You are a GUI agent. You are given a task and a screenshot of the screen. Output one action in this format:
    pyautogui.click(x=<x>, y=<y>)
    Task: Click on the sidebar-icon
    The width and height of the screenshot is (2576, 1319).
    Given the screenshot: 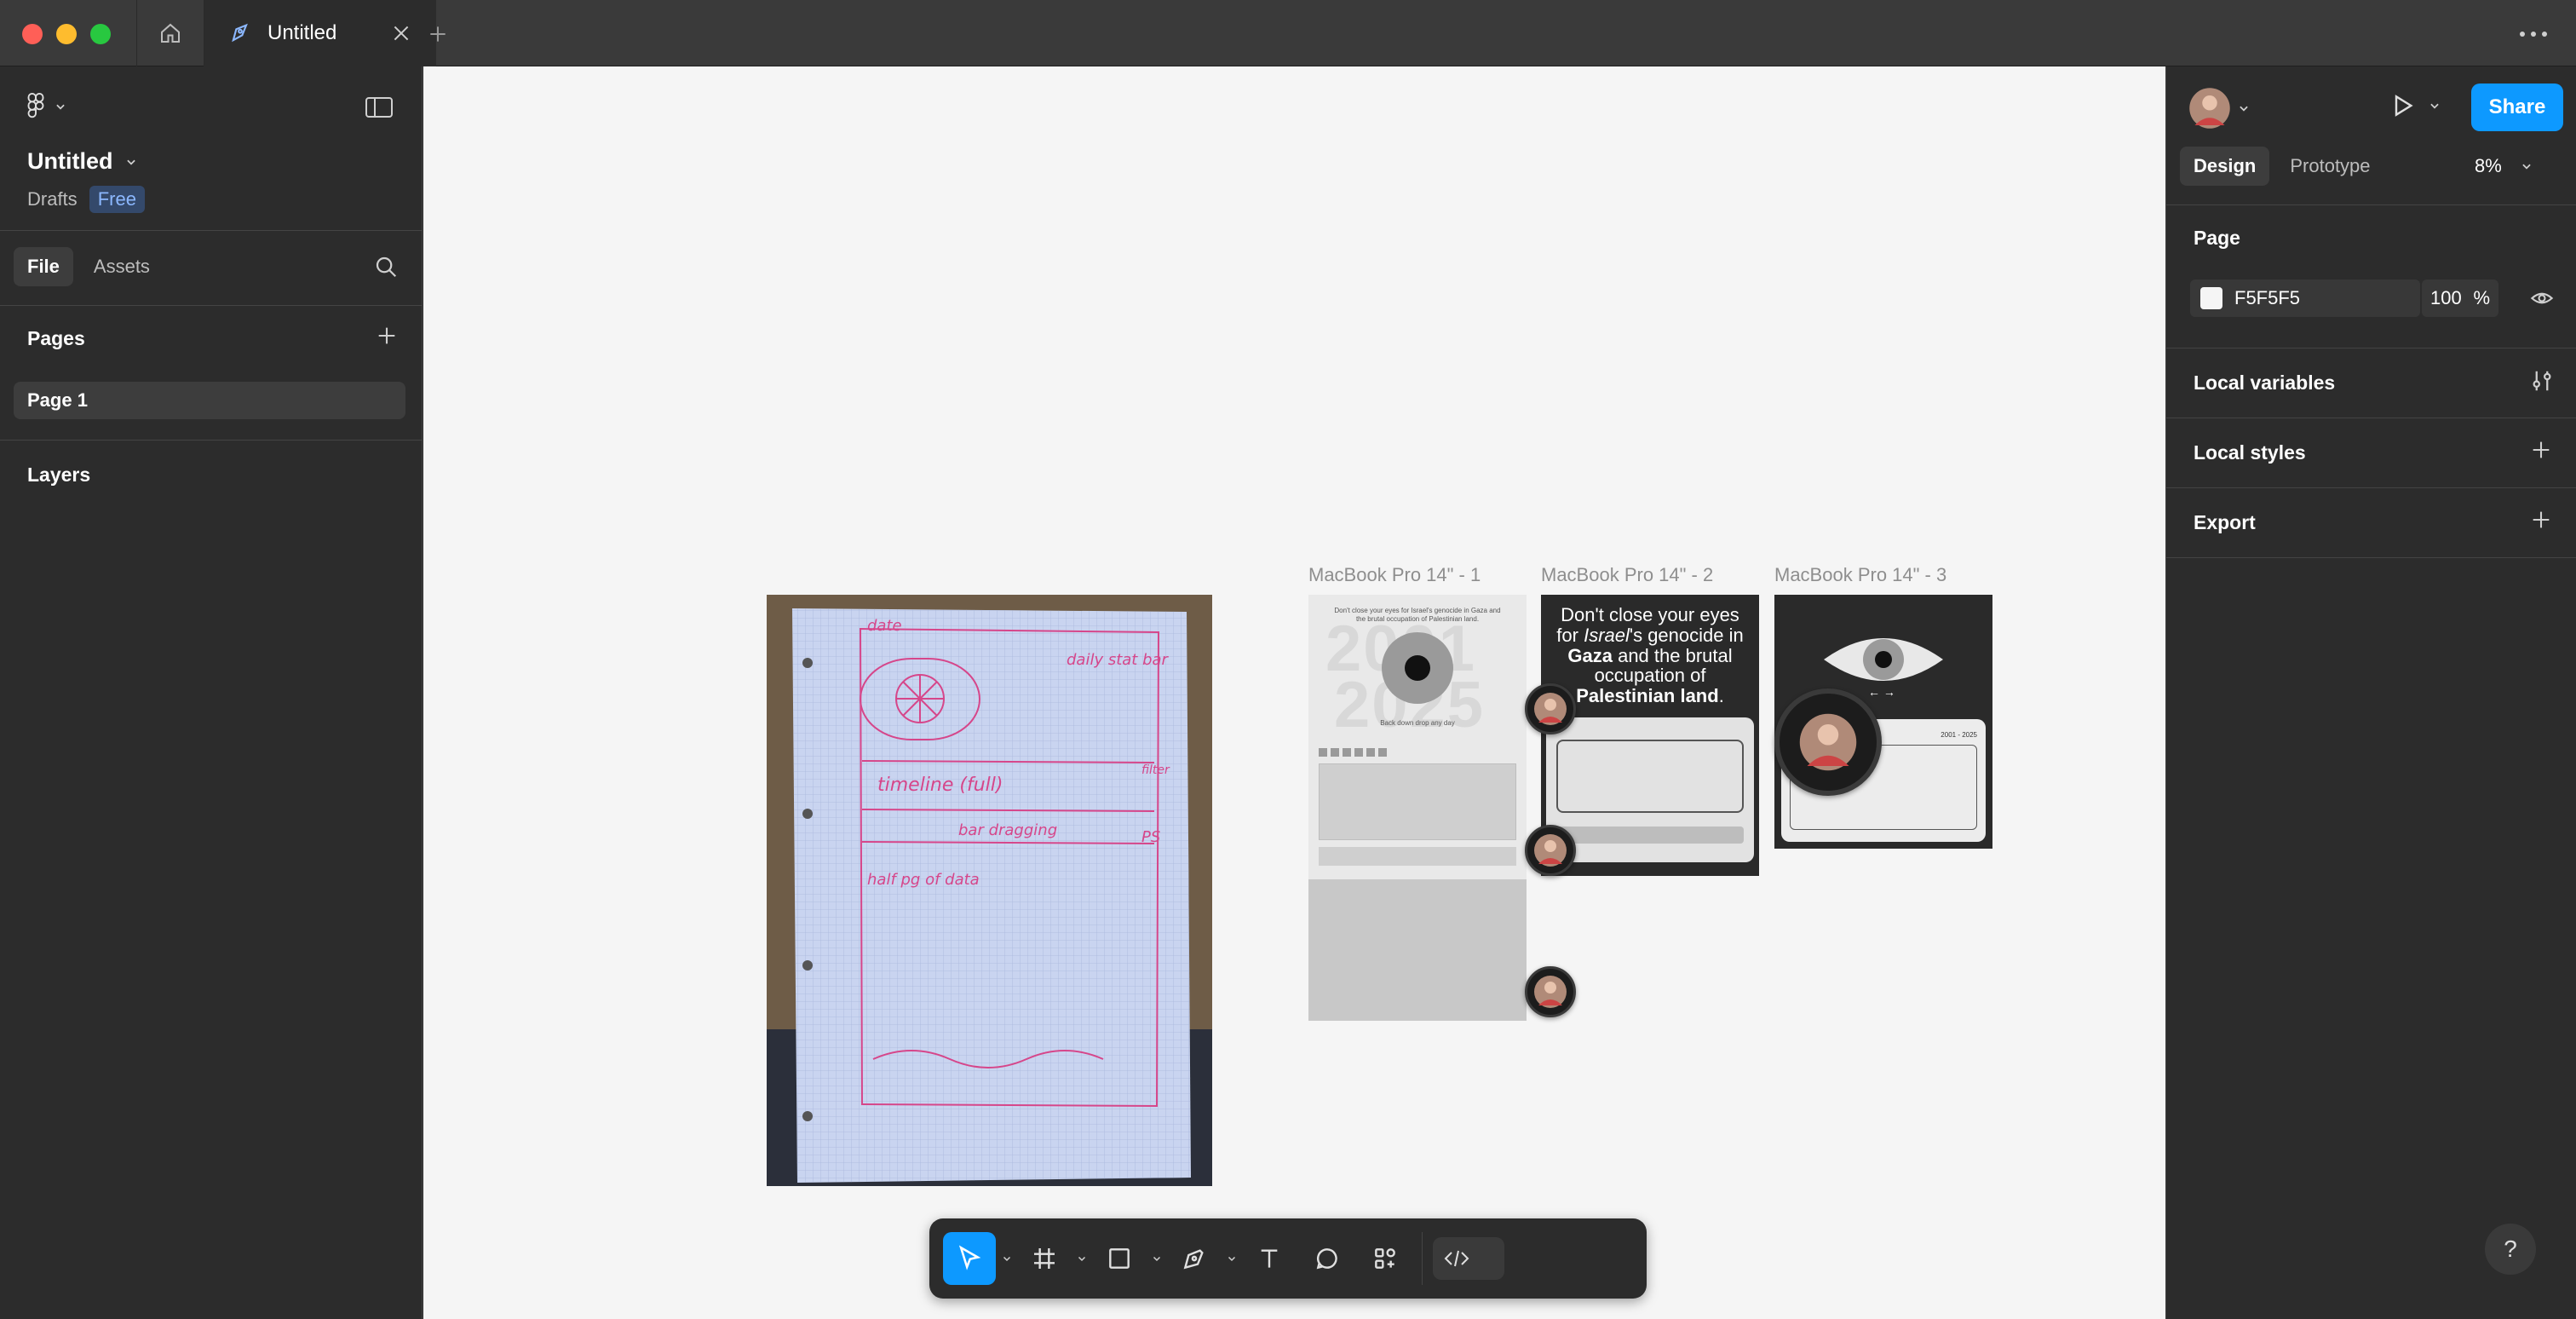 What is the action you would take?
    pyautogui.click(x=379, y=108)
    